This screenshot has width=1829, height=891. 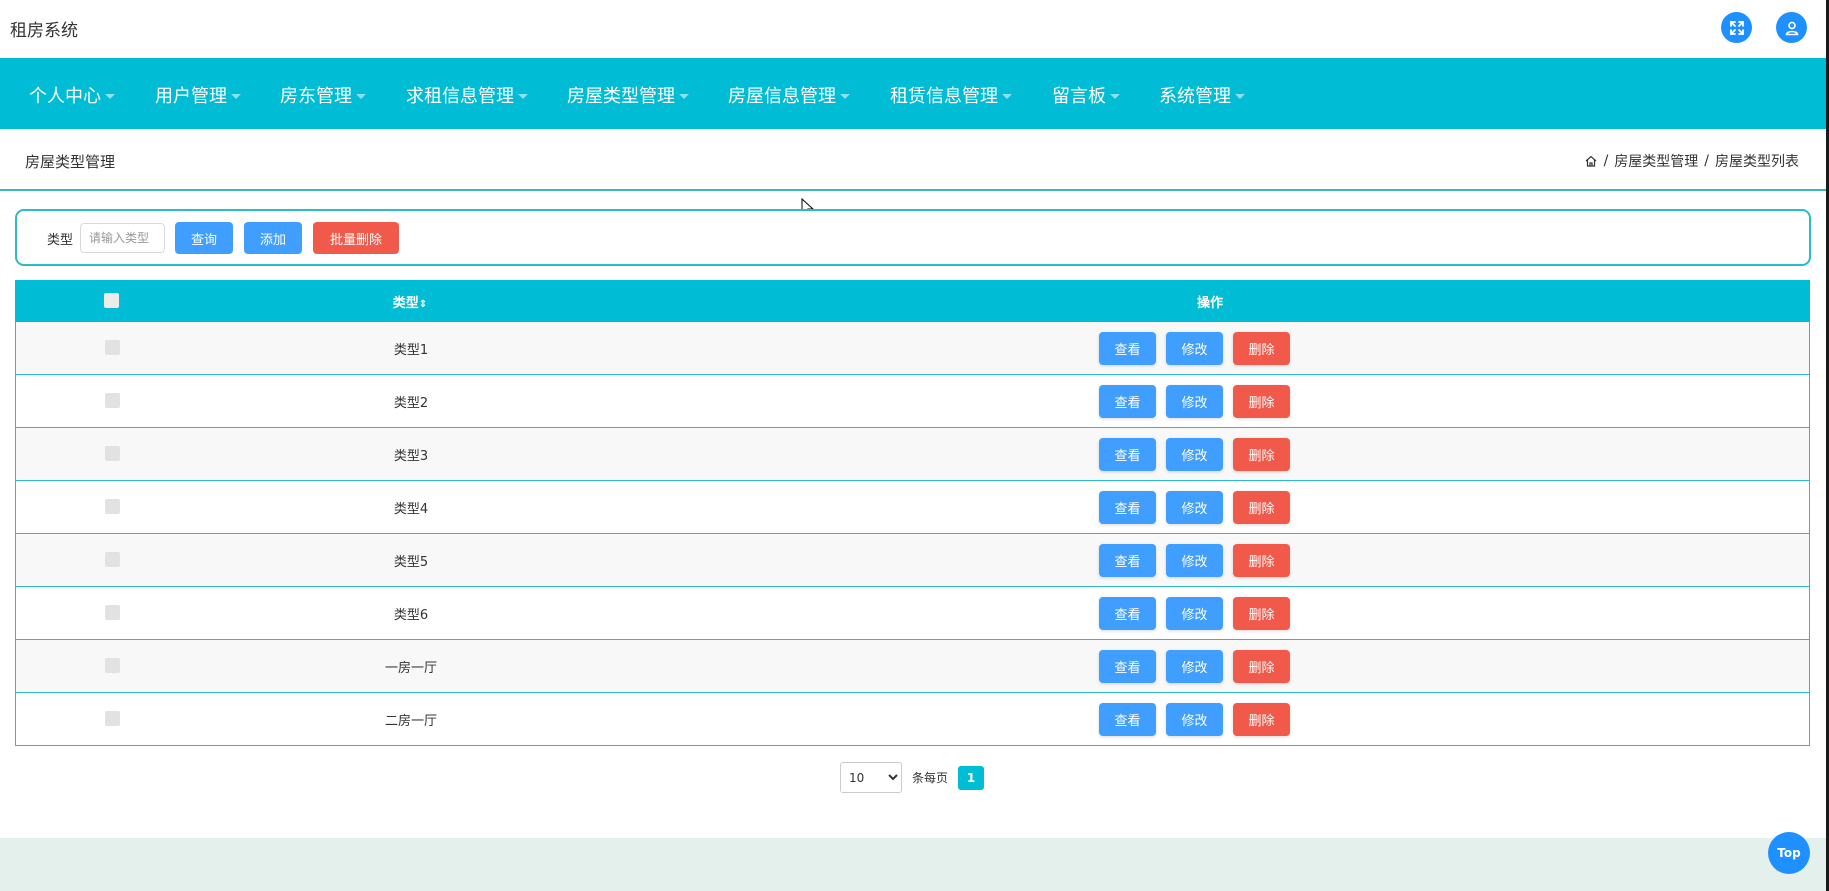 What do you see at coordinates (411, 403) in the screenshot?
I see `type-cell: 类型2` at bounding box center [411, 403].